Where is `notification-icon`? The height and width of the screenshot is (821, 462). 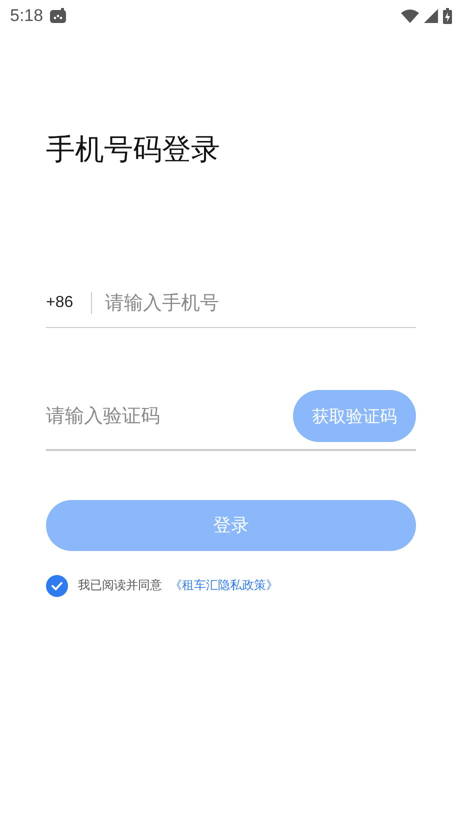 notification-icon is located at coordinates (58, 16).